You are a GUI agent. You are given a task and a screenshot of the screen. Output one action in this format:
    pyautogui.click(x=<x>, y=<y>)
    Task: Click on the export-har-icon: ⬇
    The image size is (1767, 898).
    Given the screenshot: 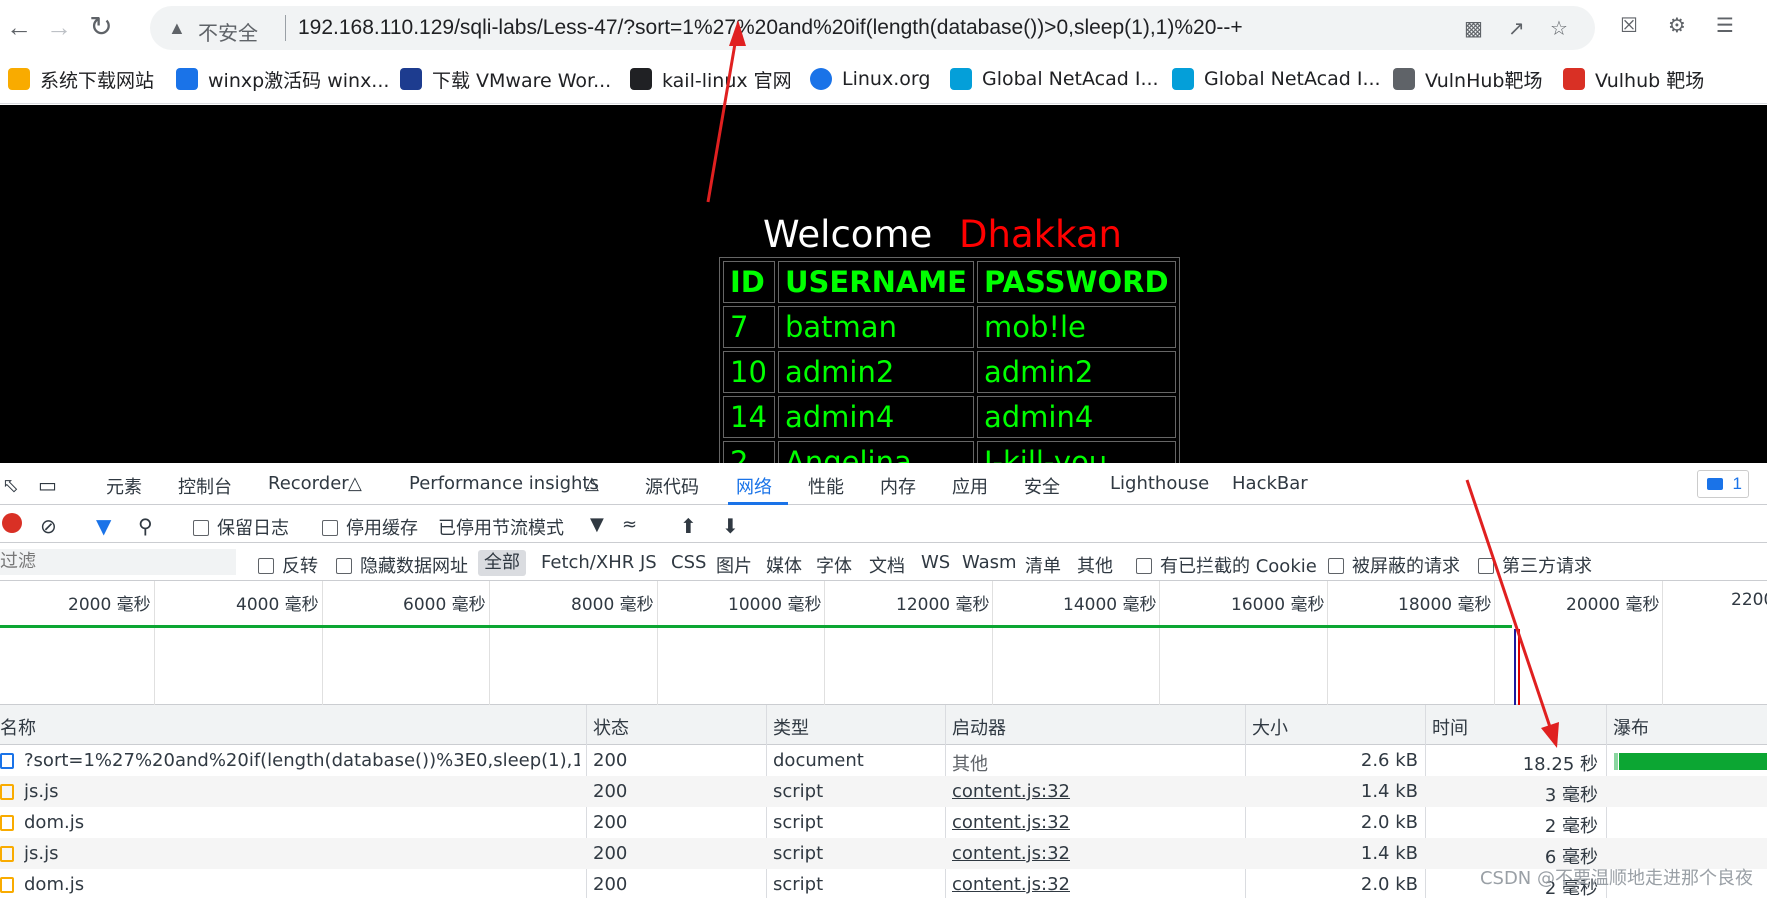 What is the action you would take?
    pyautogui.click(x=730, y=526)
    